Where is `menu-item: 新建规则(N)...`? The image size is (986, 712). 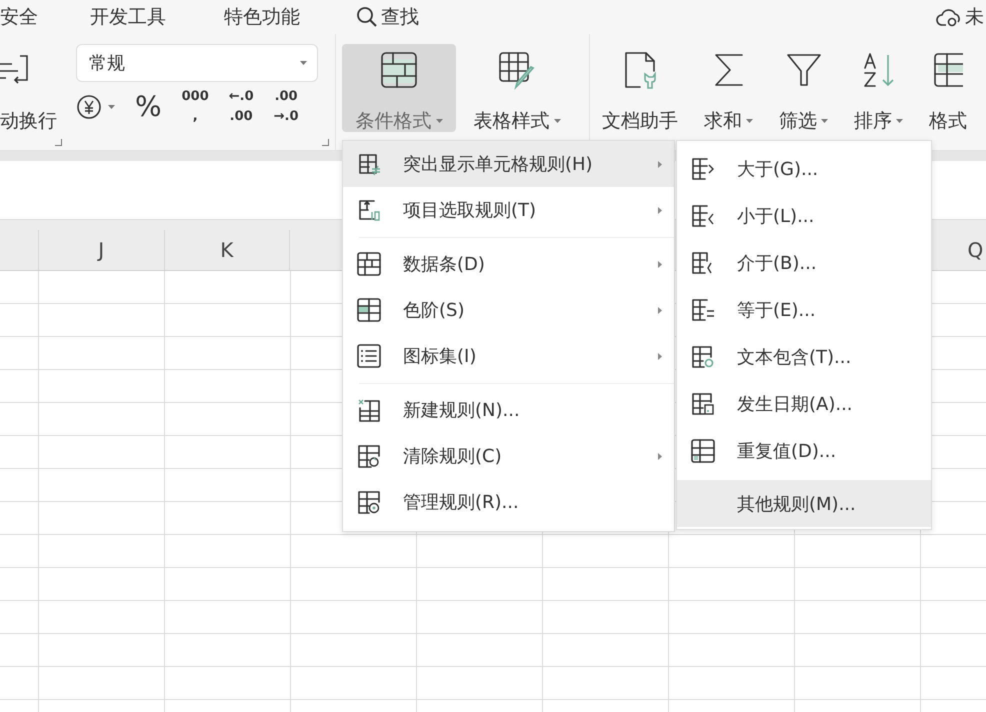
menu-item: 新建规则(N)... is located at coordinates (508, 410).